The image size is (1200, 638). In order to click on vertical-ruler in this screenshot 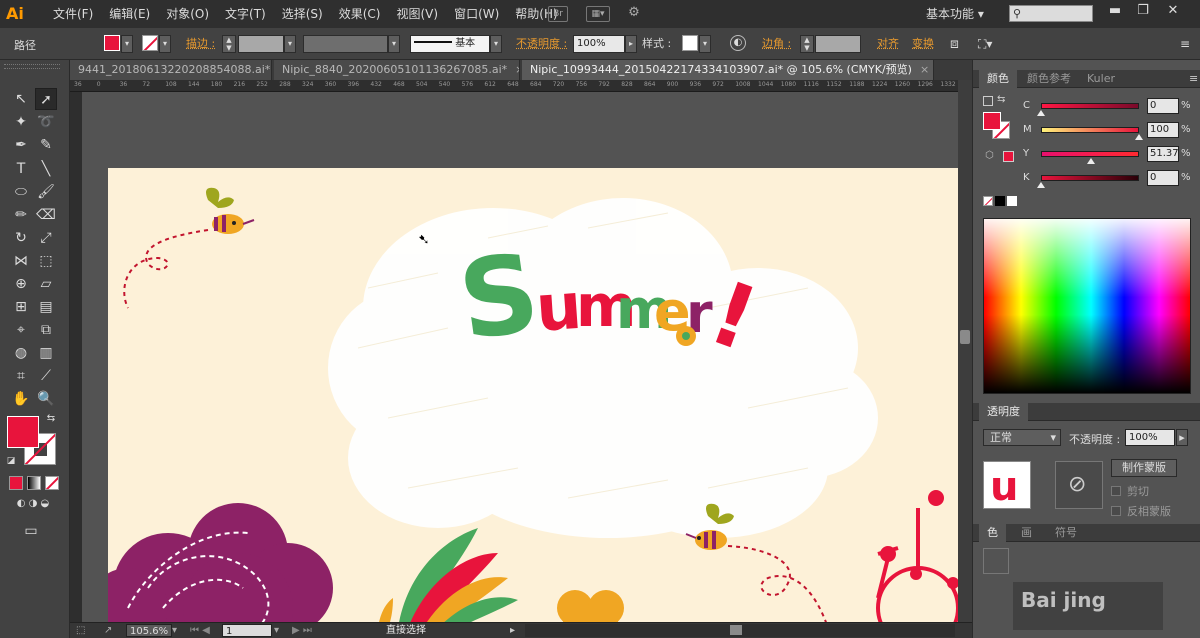, I will do `click(76, 357)`.